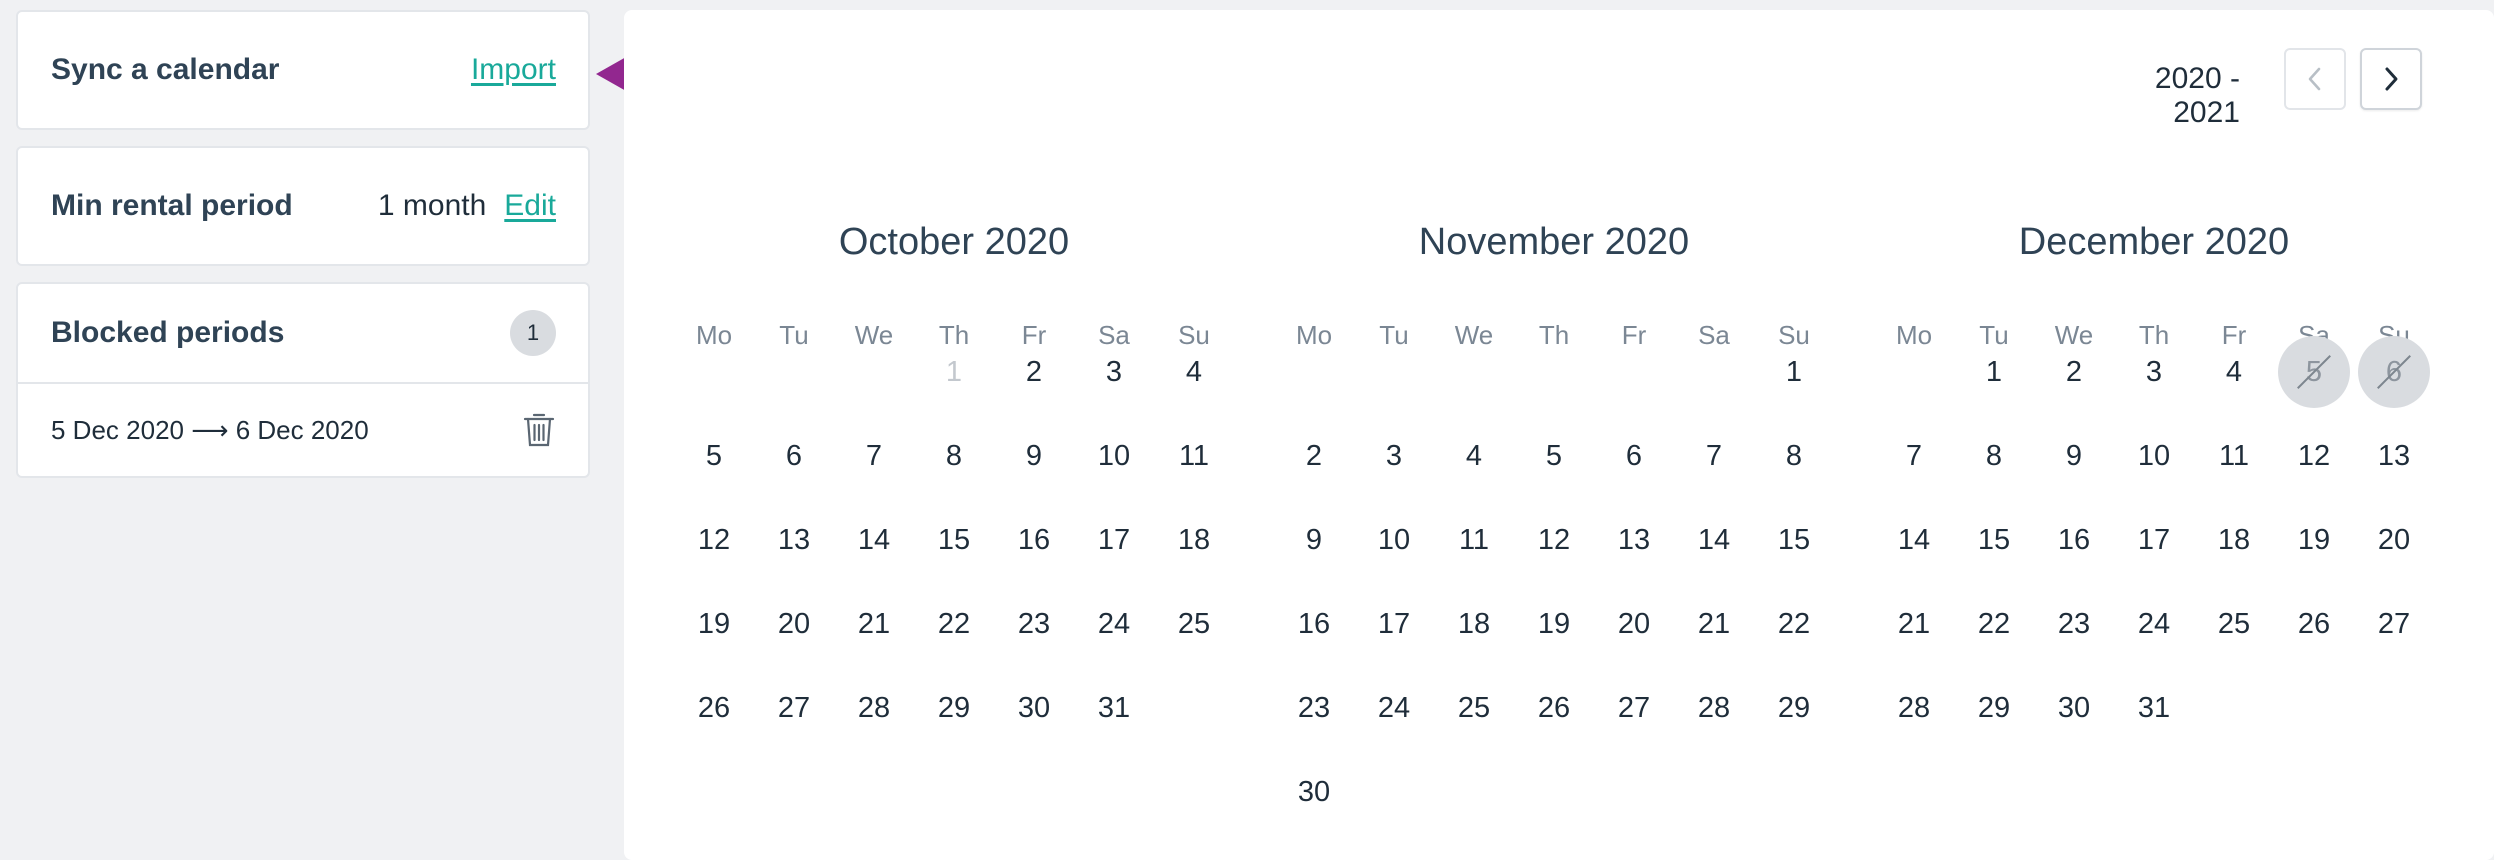 The width and height of the screenshot is (2494, 860). I want to click on prev-month-button, so click(2315, 79).